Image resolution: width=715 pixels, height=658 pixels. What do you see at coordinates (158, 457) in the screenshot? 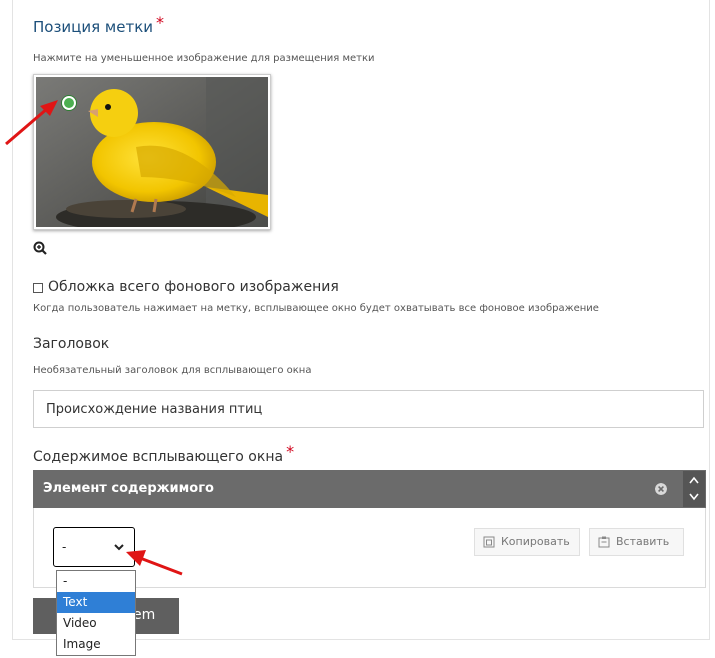
I see `popup-content-label-text: Содержимое всплывающего окна` at bounding box center [158, 457].